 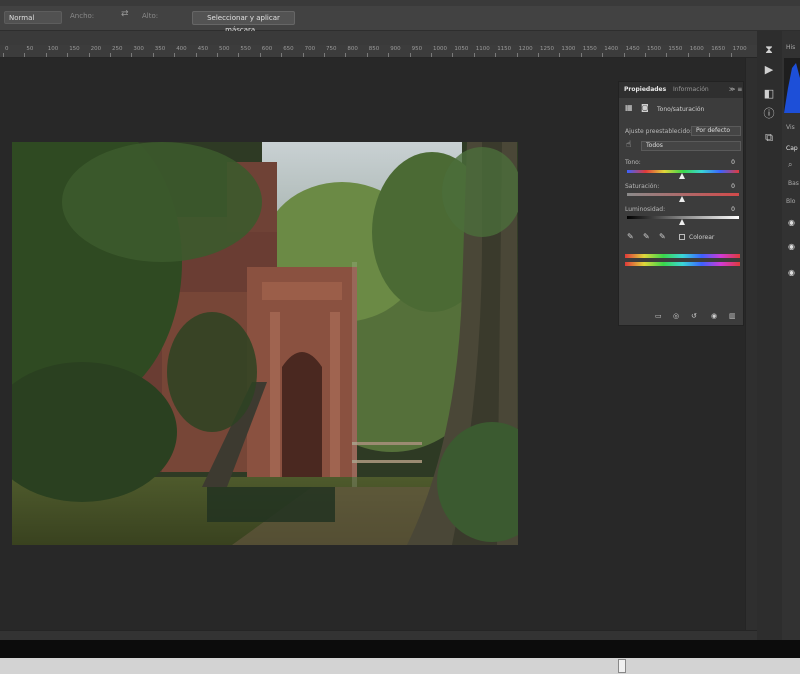 What do you see at coordinates (378, 38) in the screenshot?
I see `document-tab-strip` at bounding box center [378, 38].